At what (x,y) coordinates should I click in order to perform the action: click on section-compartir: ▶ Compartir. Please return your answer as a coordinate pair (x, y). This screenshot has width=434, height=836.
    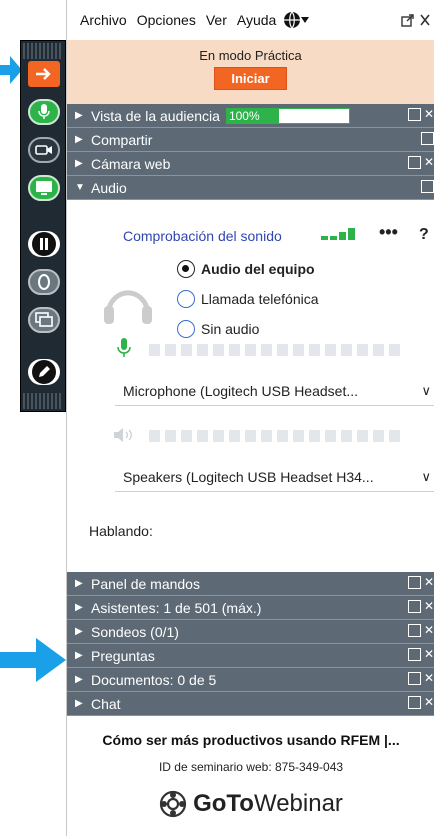
    Looking at the image, I should click on (250, 140).